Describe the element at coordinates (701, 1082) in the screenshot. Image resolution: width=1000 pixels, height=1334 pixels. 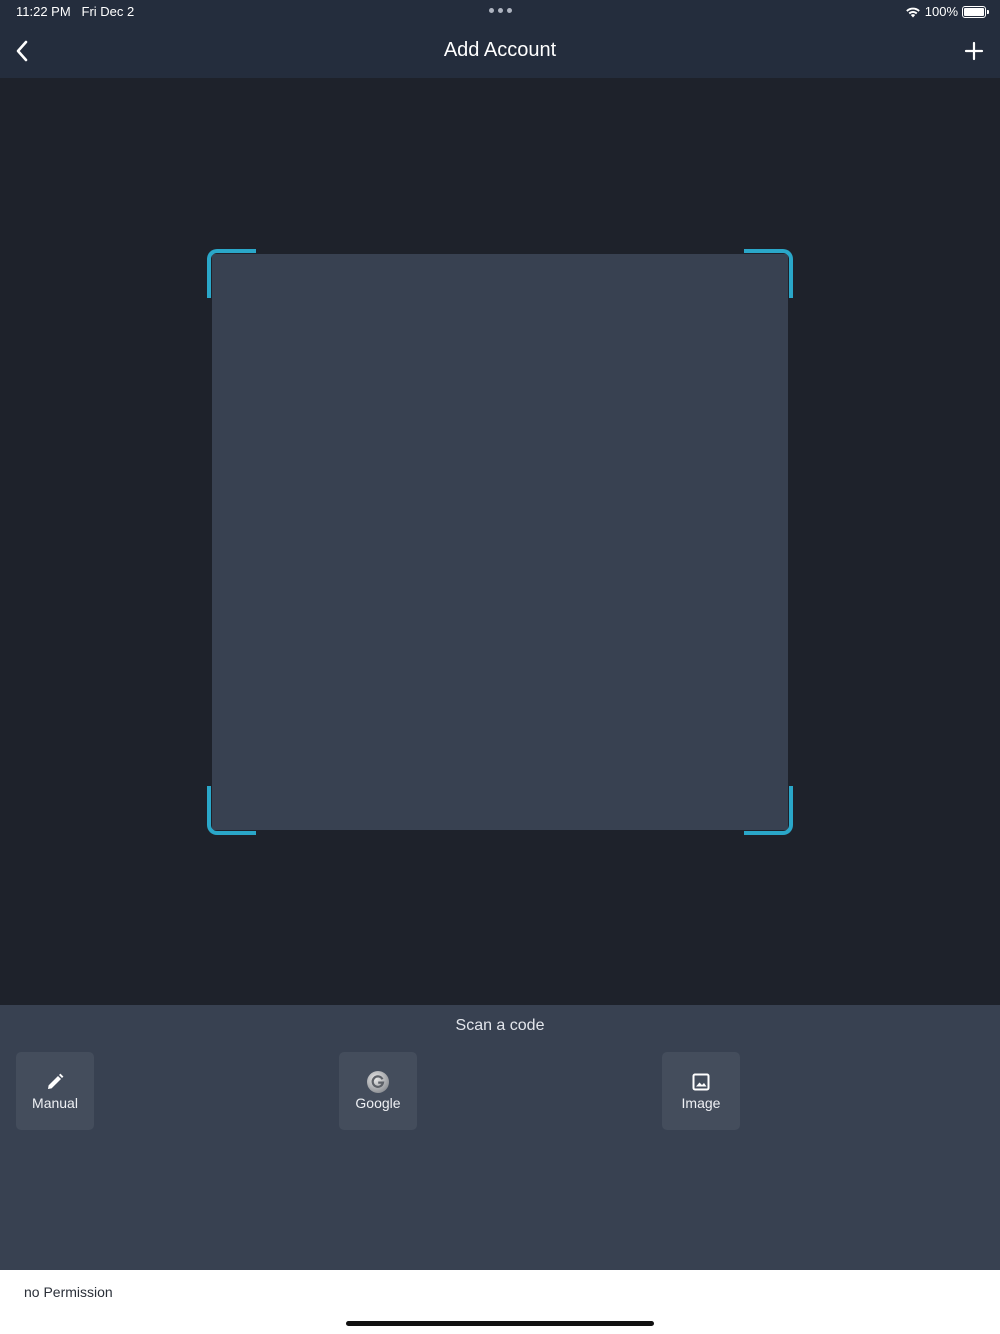
I see `image-icon` at that location.